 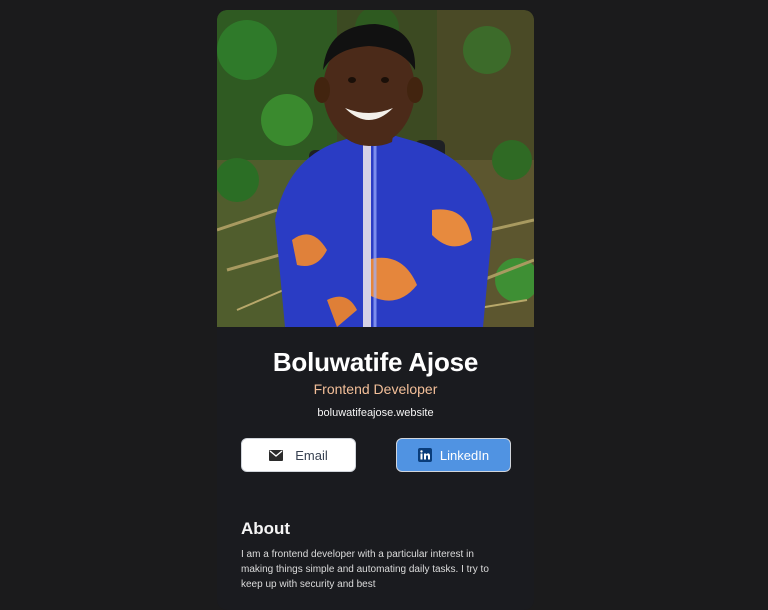 I want to click on linkedin-button: LinkedIn, so click(x=453, y=455).